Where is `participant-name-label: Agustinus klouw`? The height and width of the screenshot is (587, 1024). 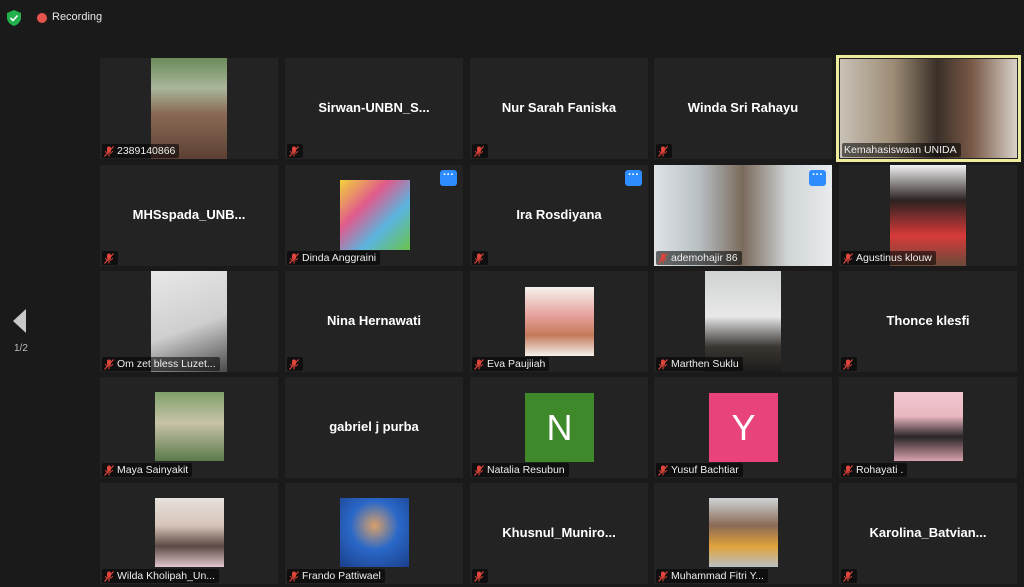
participant-name-label: Agustinus klouw is located at coordinates (888, 258).